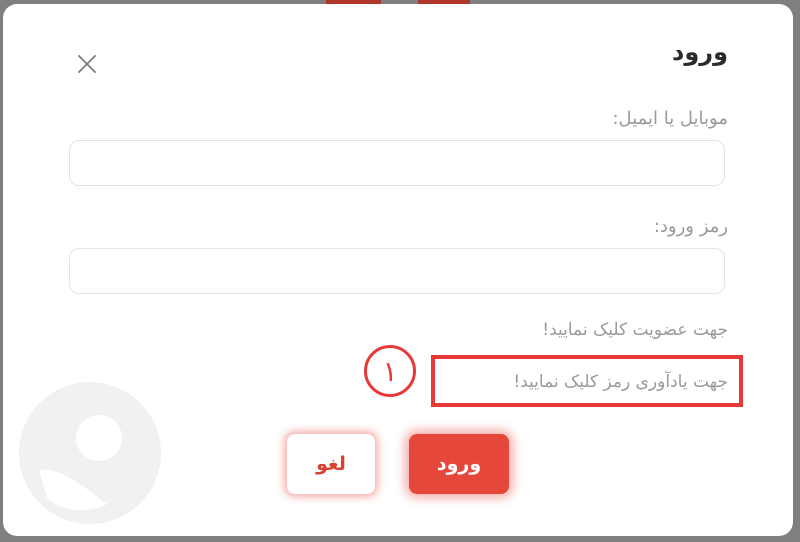 Image resolution: width=800 pixels, height=542 pixels. What do you see at coordinates (670, 118) in the screenshot?
I see `mobile-email-label: موبایل یا ایمیل:` at bounding box center [670, 118].